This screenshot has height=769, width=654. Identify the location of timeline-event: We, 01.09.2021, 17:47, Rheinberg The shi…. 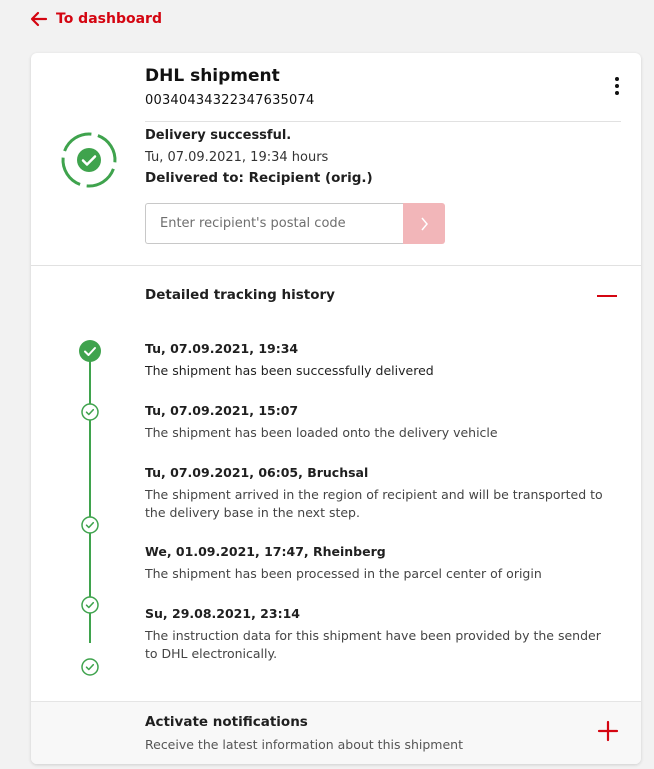
(380, 563).